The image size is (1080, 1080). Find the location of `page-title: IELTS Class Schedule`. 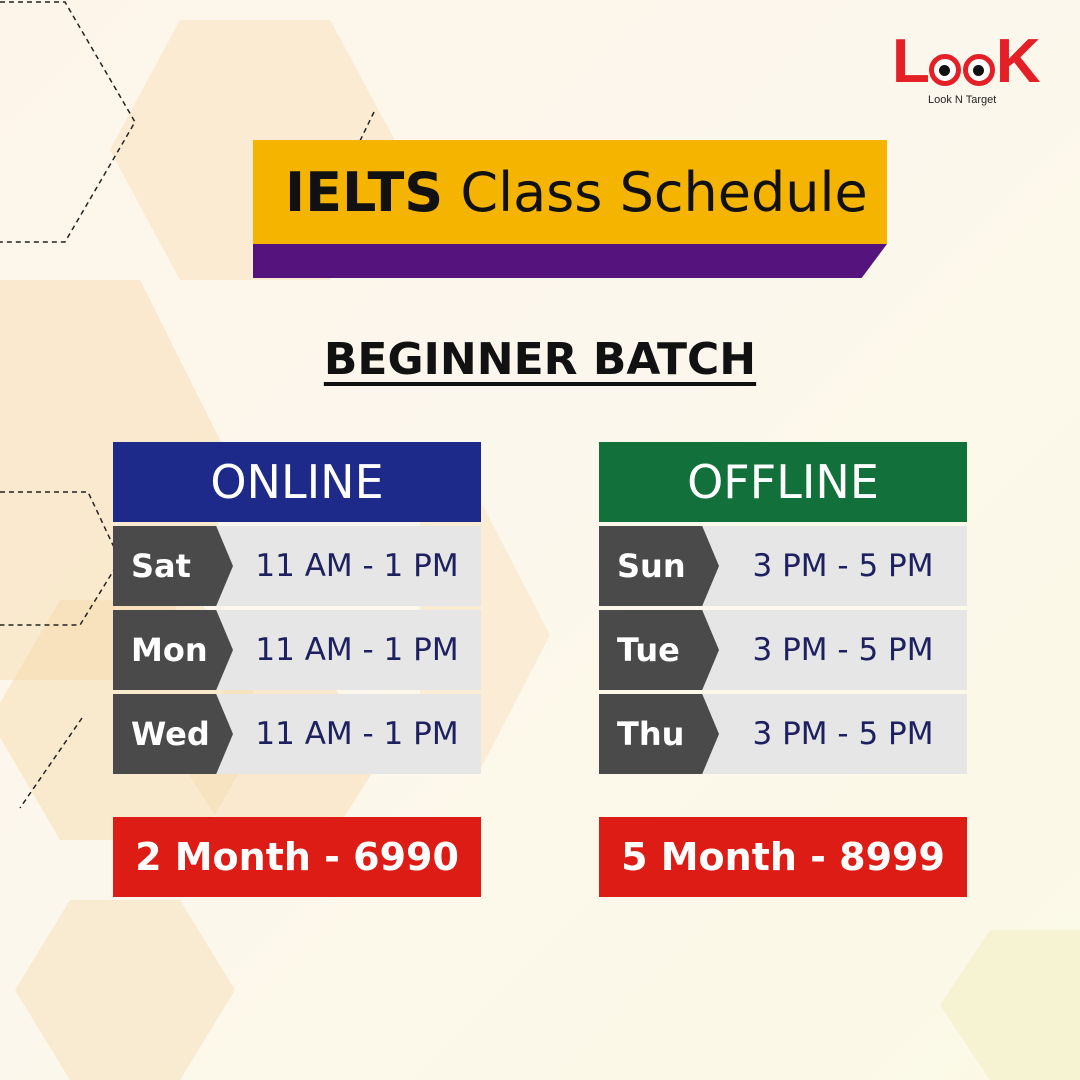

page-title: IELTS Class Schedule is located at coordinates (576, 192).